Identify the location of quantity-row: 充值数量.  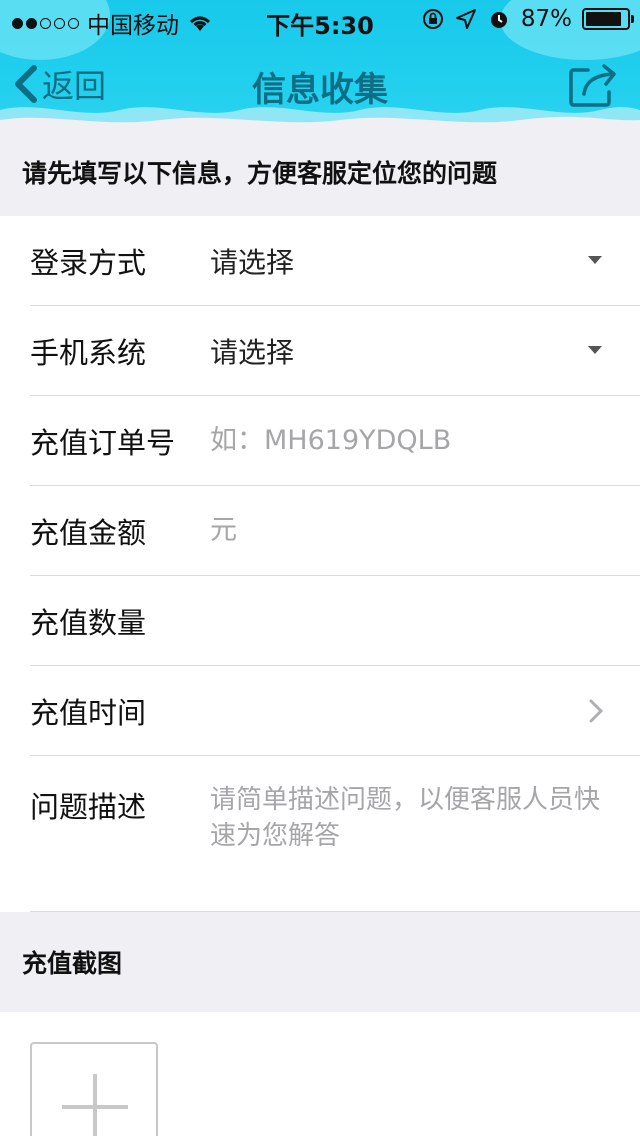
(335, 621).